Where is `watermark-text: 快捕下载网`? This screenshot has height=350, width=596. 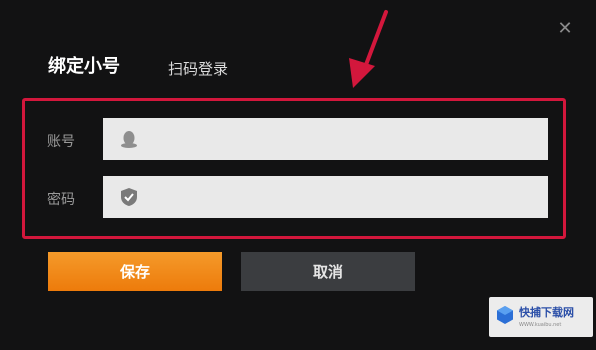 watermark-text: 快捕下载网 is located at coordinates (546, 312).